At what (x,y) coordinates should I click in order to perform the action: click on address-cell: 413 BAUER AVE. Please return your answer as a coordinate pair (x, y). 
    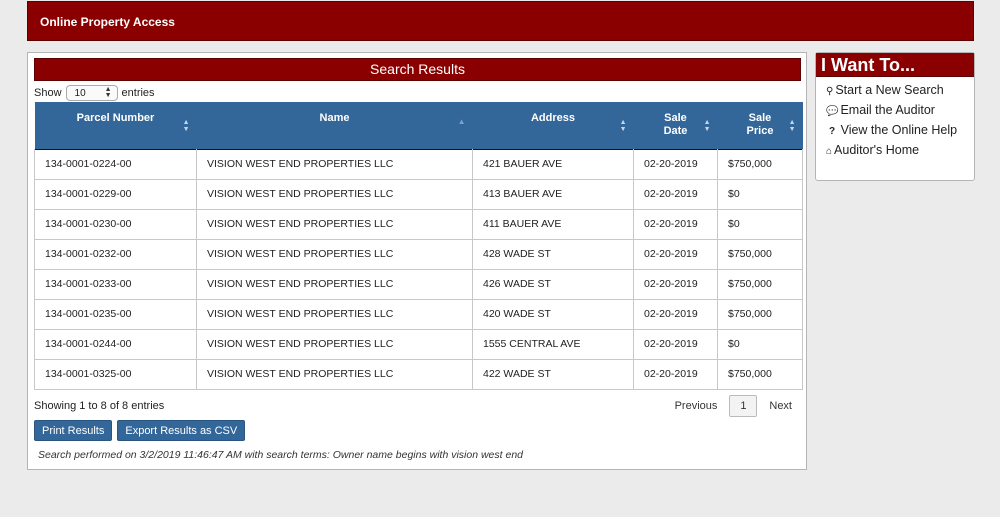
    Looking at the image, I should click on (553, 194).